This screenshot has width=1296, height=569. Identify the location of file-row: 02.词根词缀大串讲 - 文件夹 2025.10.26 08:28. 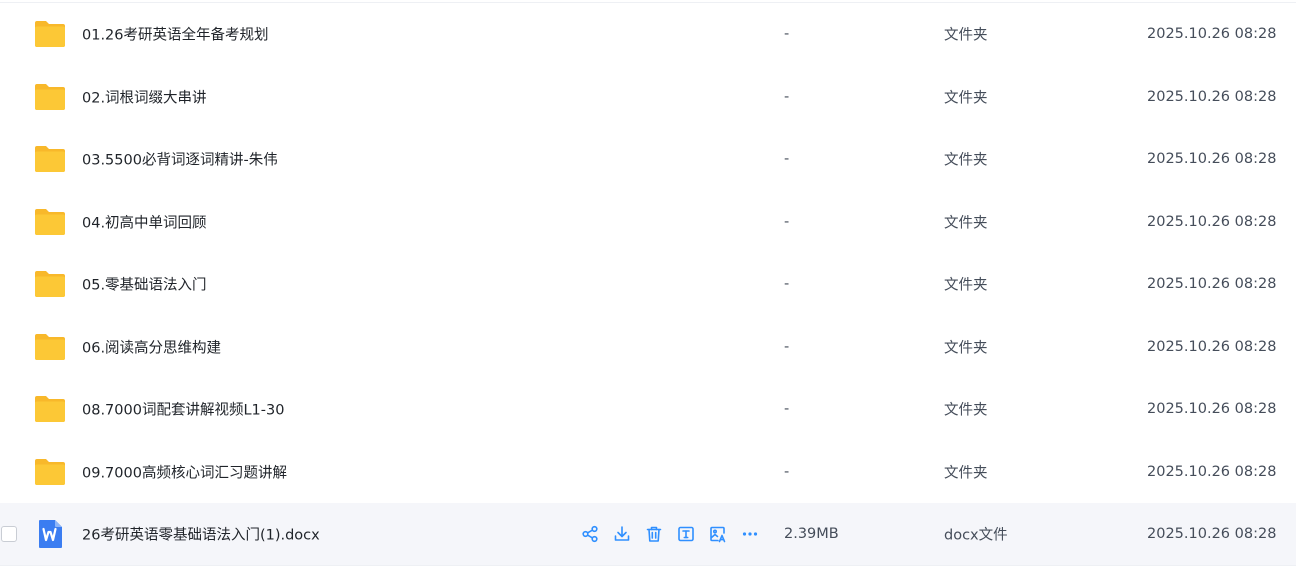
(648, 97).